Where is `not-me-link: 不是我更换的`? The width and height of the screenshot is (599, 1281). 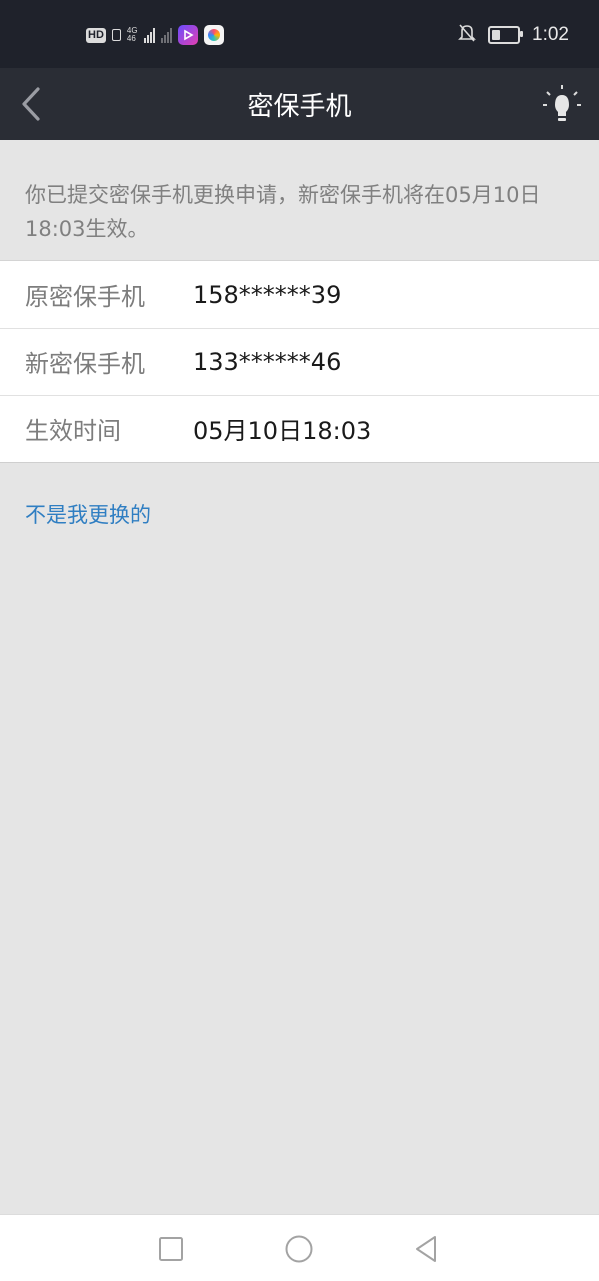 not-me-link: 不是我更换的 is located at coordinates (88, 515).